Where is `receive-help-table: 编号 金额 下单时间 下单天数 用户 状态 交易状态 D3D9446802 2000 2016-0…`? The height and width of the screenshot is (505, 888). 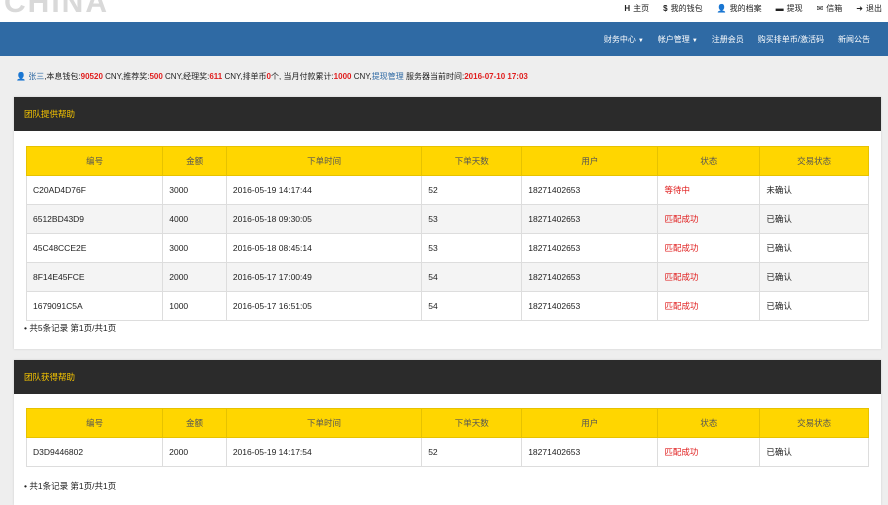
receive-help-table: 编号 金额 下单时间 下单天数 用户 状态 交易状态 D3D9446802 2000 2016-0… is located at coordinates (447, 437).